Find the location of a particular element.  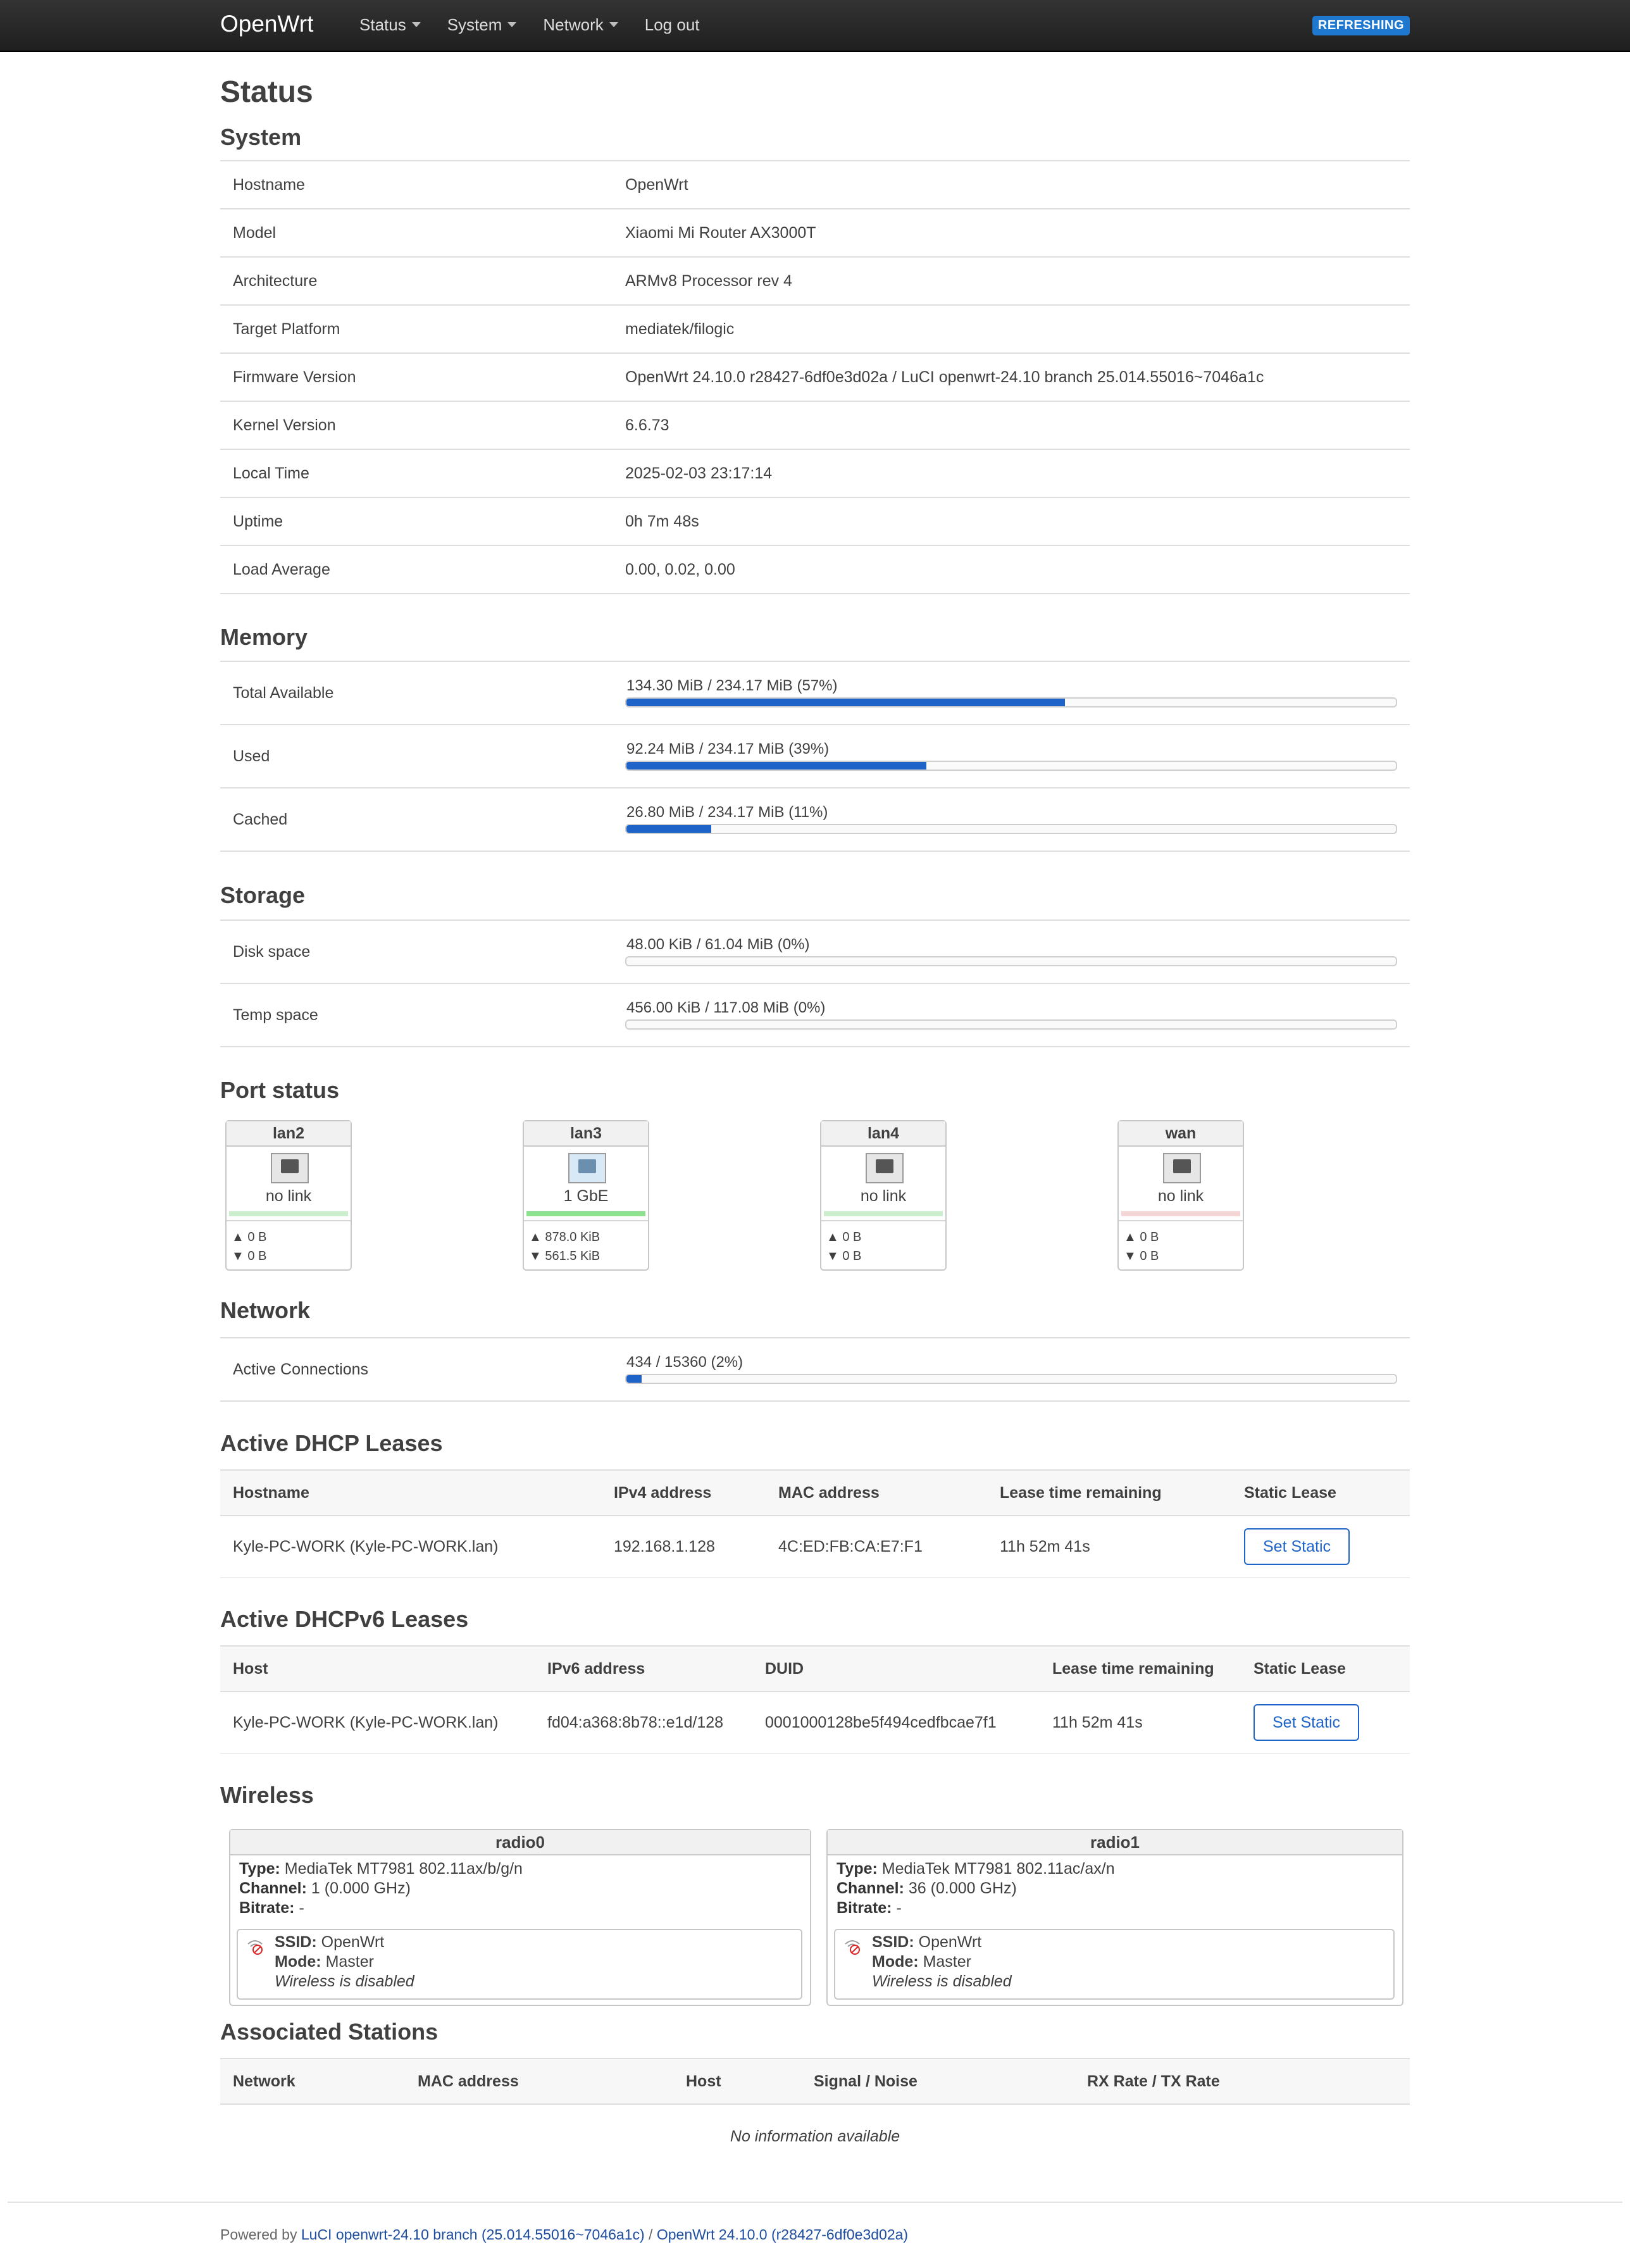

row-value: 6.6.73 is located at coordinates (647, 425).